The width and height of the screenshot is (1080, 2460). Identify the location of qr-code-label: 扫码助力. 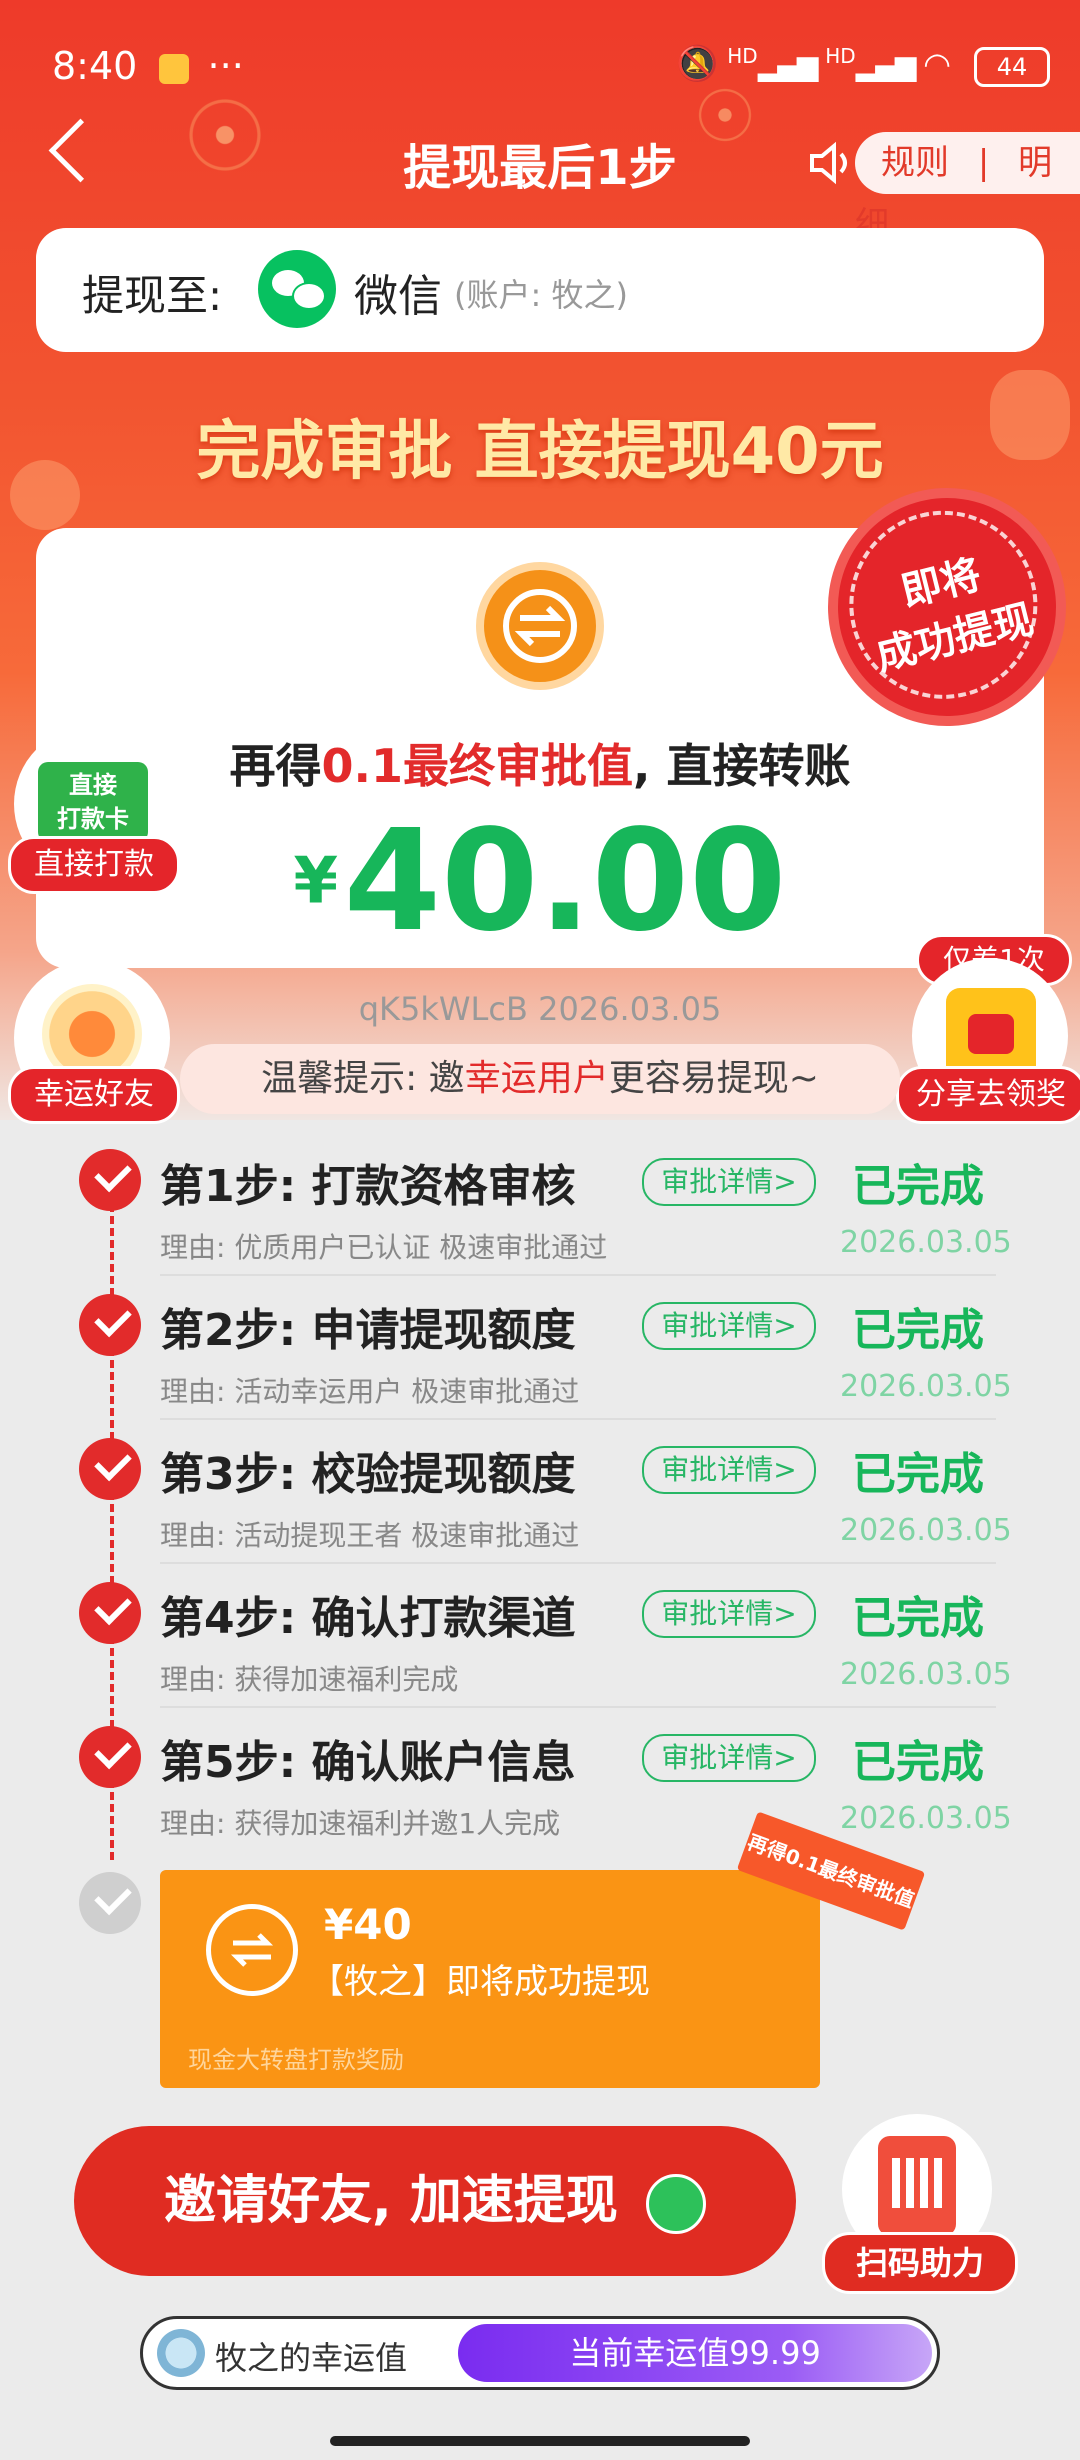
(920, 2263).